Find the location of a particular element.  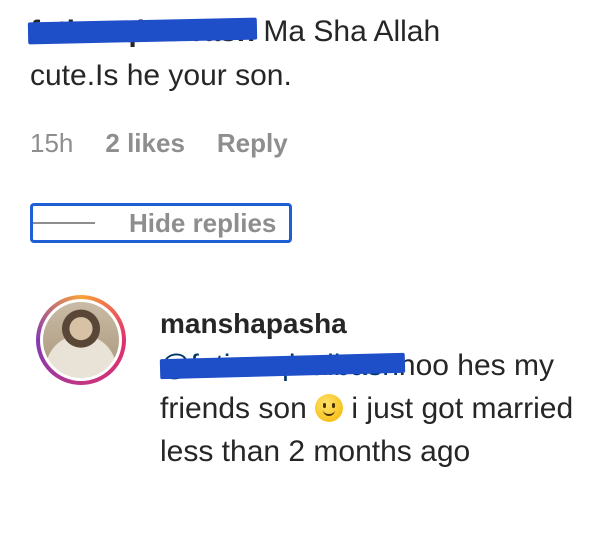

likes-count-link: 2 likes is located at coordinates (145, 143).